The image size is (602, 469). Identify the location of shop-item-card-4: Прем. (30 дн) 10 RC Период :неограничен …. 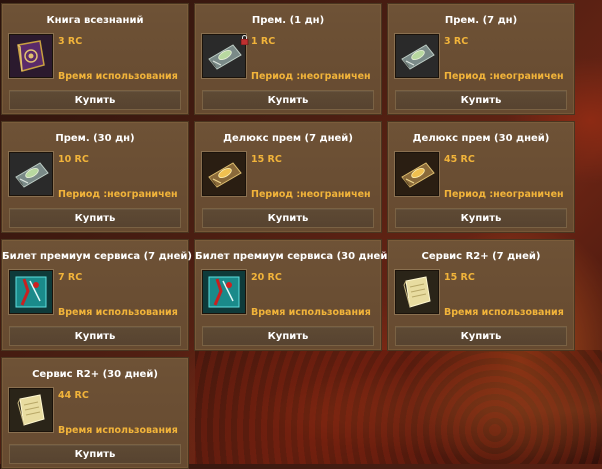
(95, 177).